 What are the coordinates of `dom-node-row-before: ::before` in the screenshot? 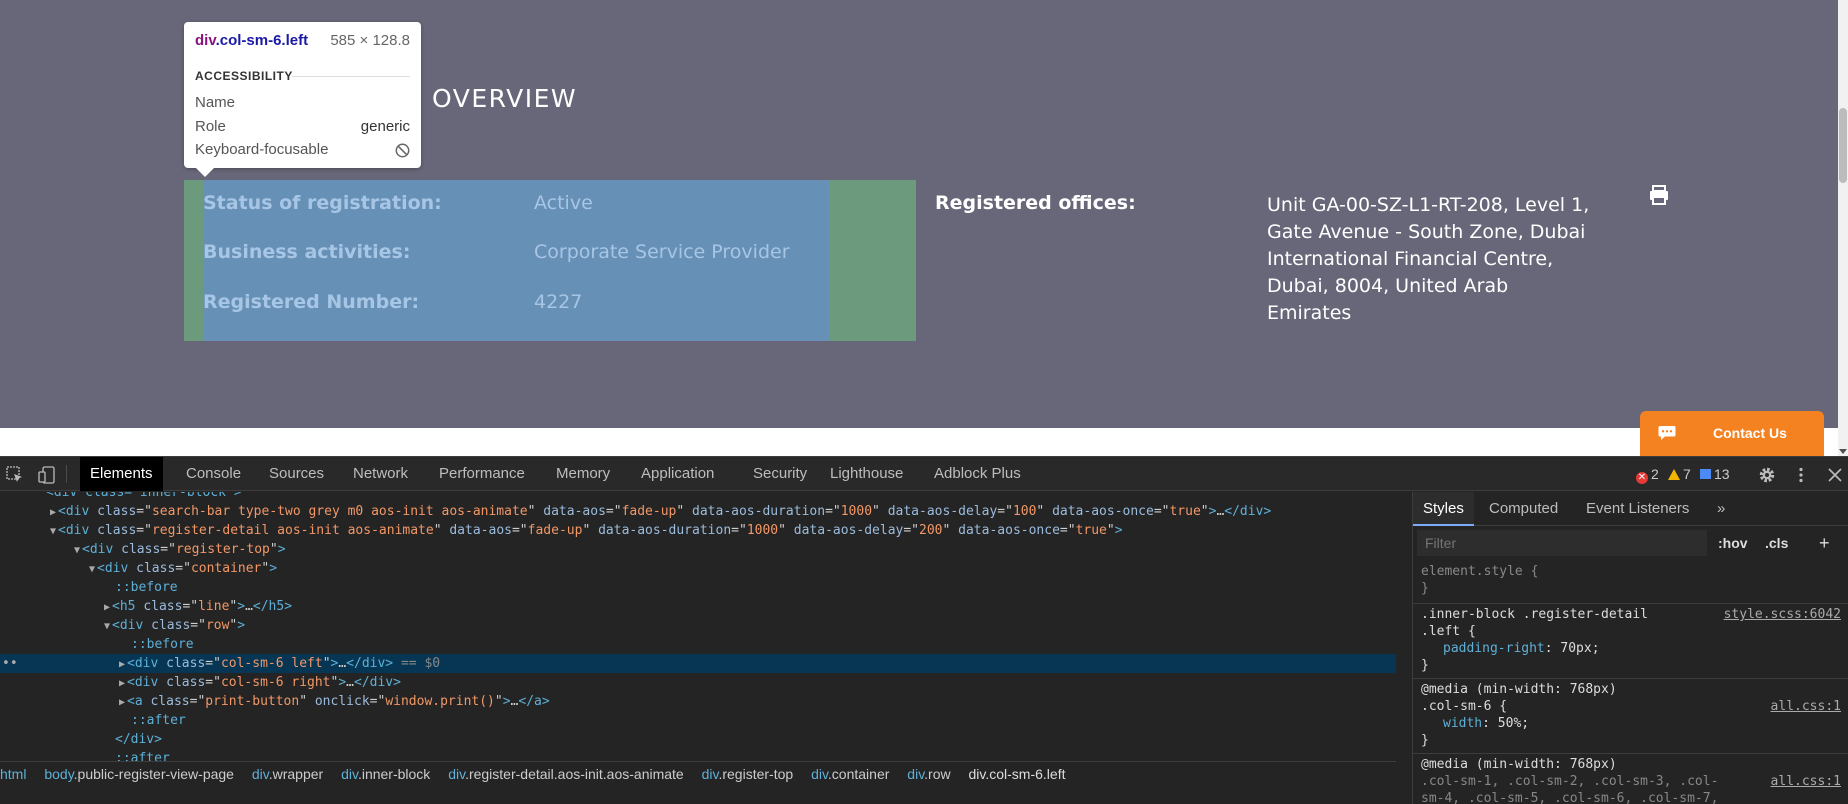 It's located at (698, 644).